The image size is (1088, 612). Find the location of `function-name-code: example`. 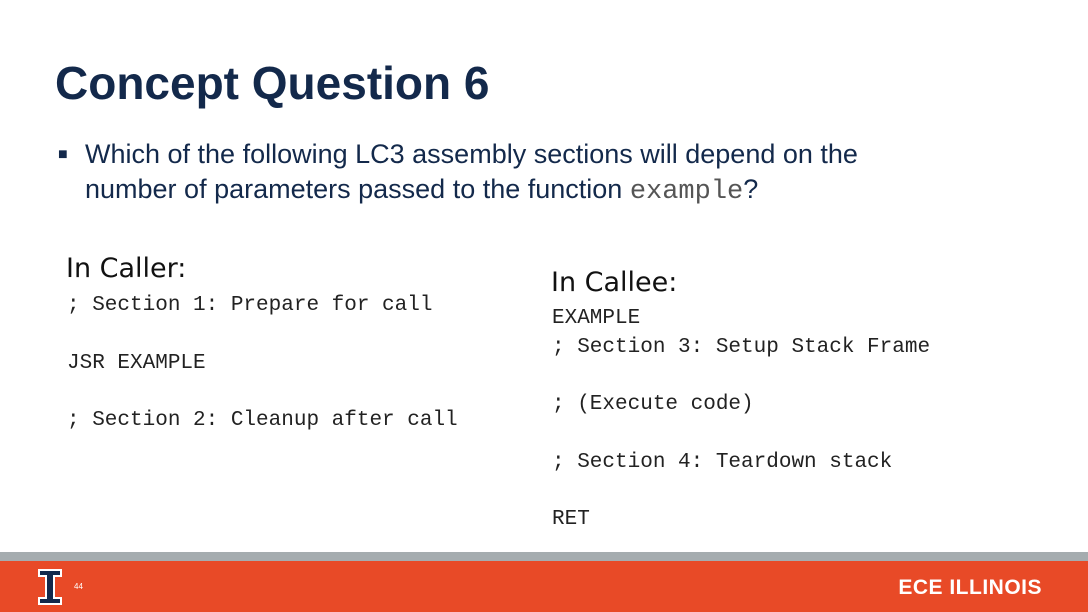

function-name-code: example is located at coordinates (686, 192).